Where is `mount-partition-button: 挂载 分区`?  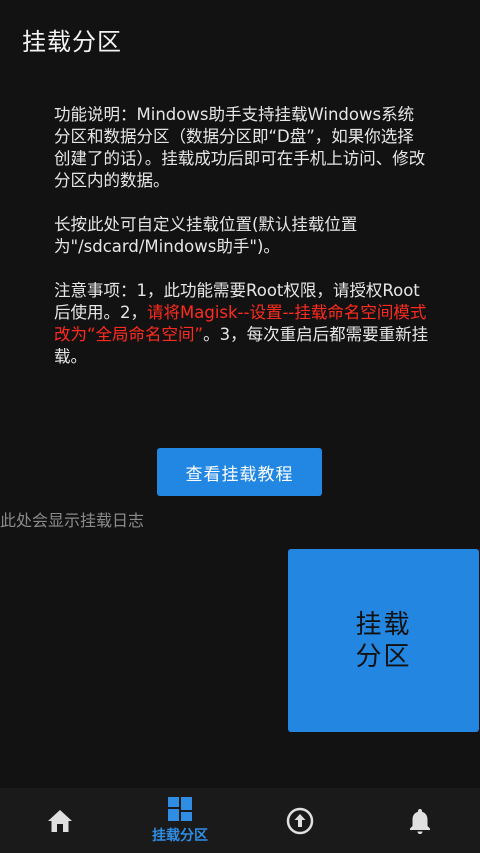
mount-partition-button: 挂载 分区 is located at coordinates (383, 640).